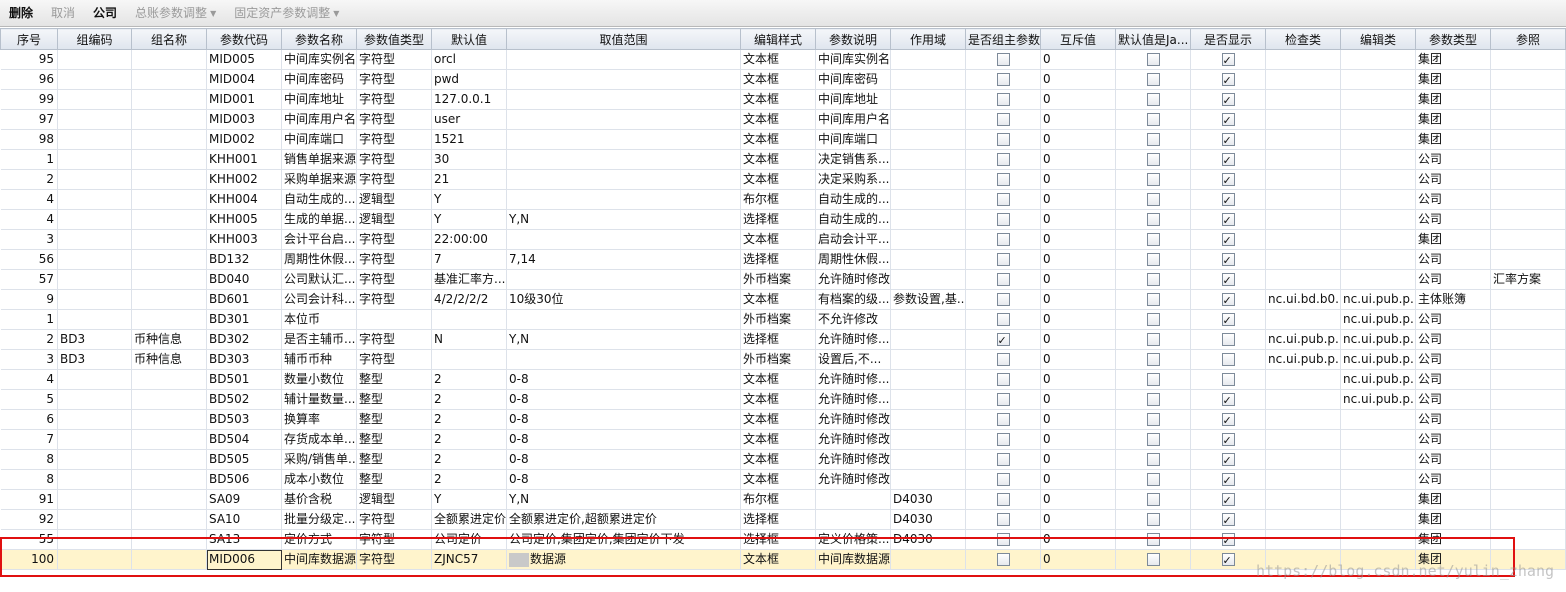 Image resolution: width=1566 pixels, height=592 pixels. I want to click on cell-style: 布尔框, so click(778, 199).